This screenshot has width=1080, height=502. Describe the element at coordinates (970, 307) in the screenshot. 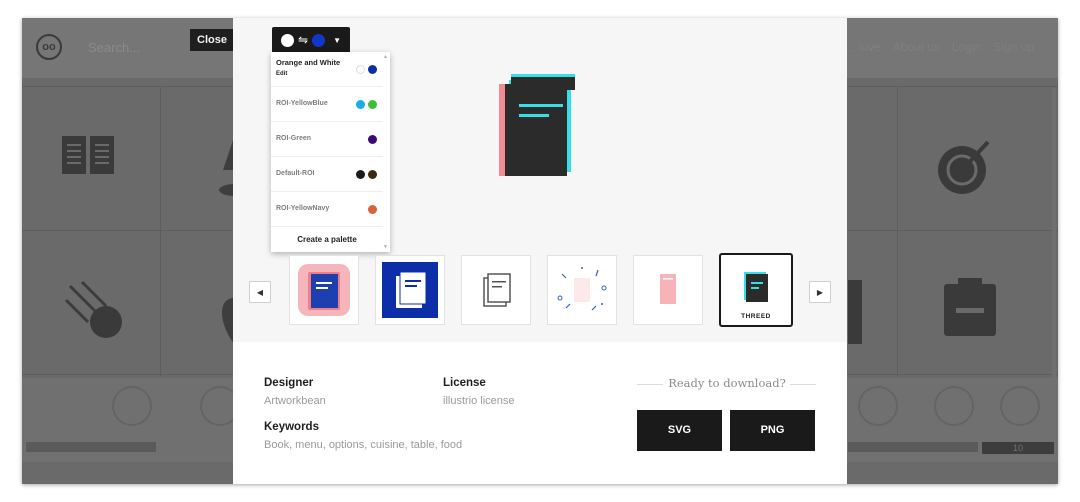

I see `clipboard-icon` at that location.